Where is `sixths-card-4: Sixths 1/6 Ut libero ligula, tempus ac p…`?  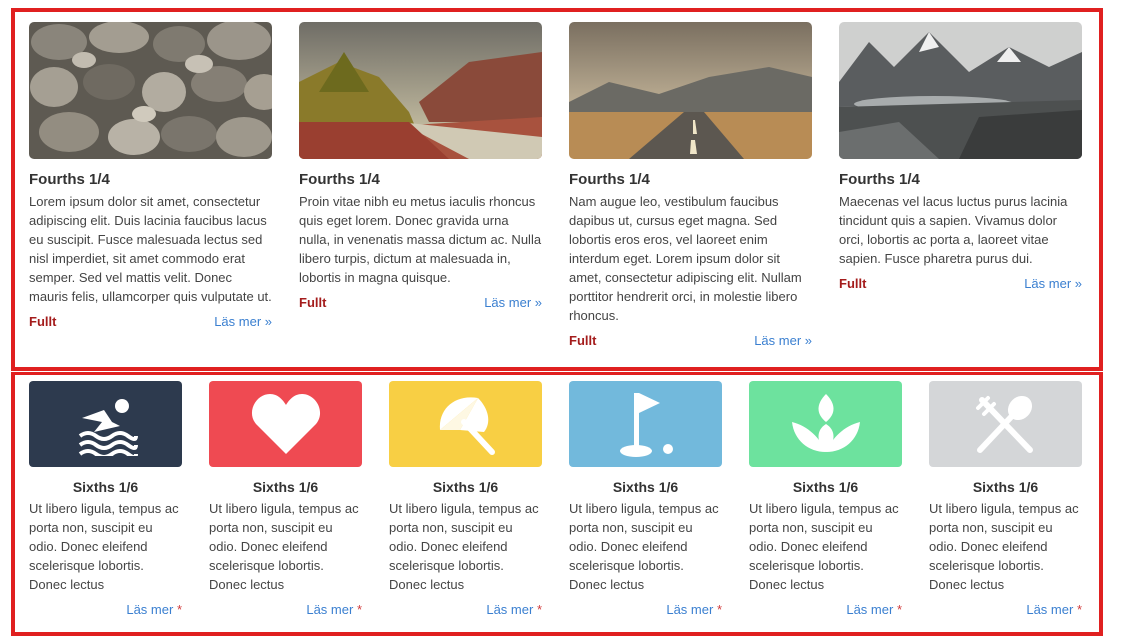 sixths-card-4: Sixths 1/6 Ut libero ligula, tempus ac p… is located at coordinates (645, 499).